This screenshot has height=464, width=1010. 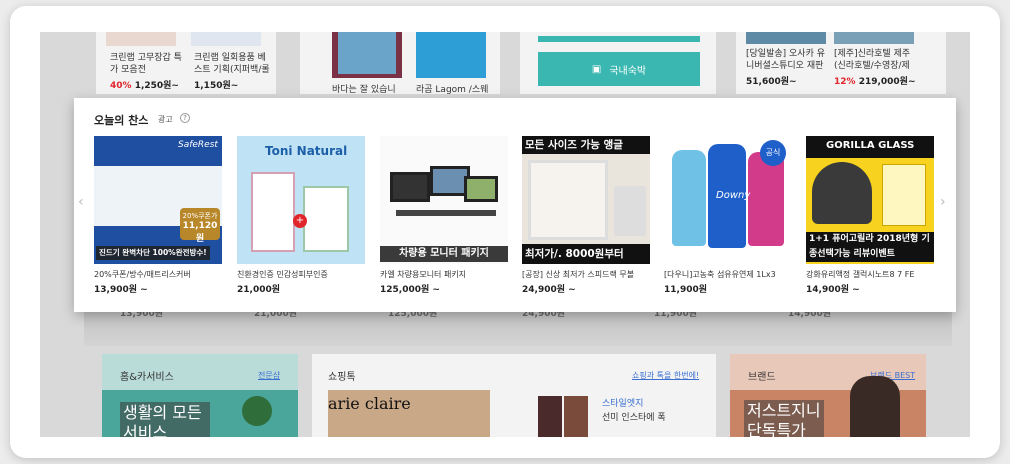 I want to click on image-overlay-text: 1+1 퓨어고릴라 2018년형 기종선택가능 리뷰이벤트, so click(x=870, y=247).